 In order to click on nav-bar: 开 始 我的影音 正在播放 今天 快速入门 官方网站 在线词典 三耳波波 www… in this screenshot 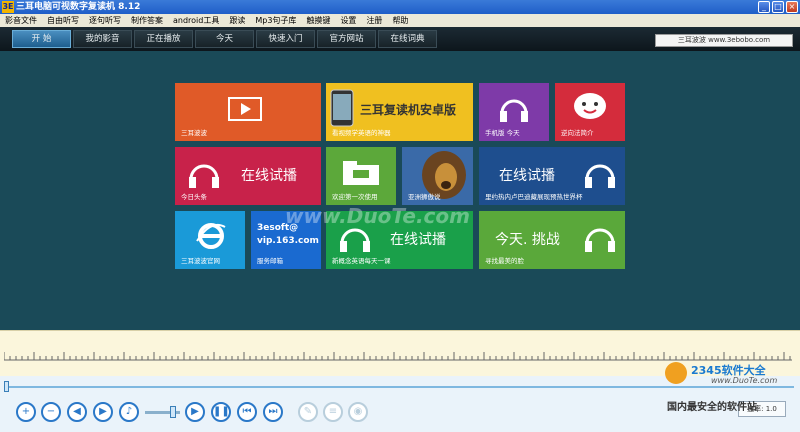, I will do `click(400, 39)`.